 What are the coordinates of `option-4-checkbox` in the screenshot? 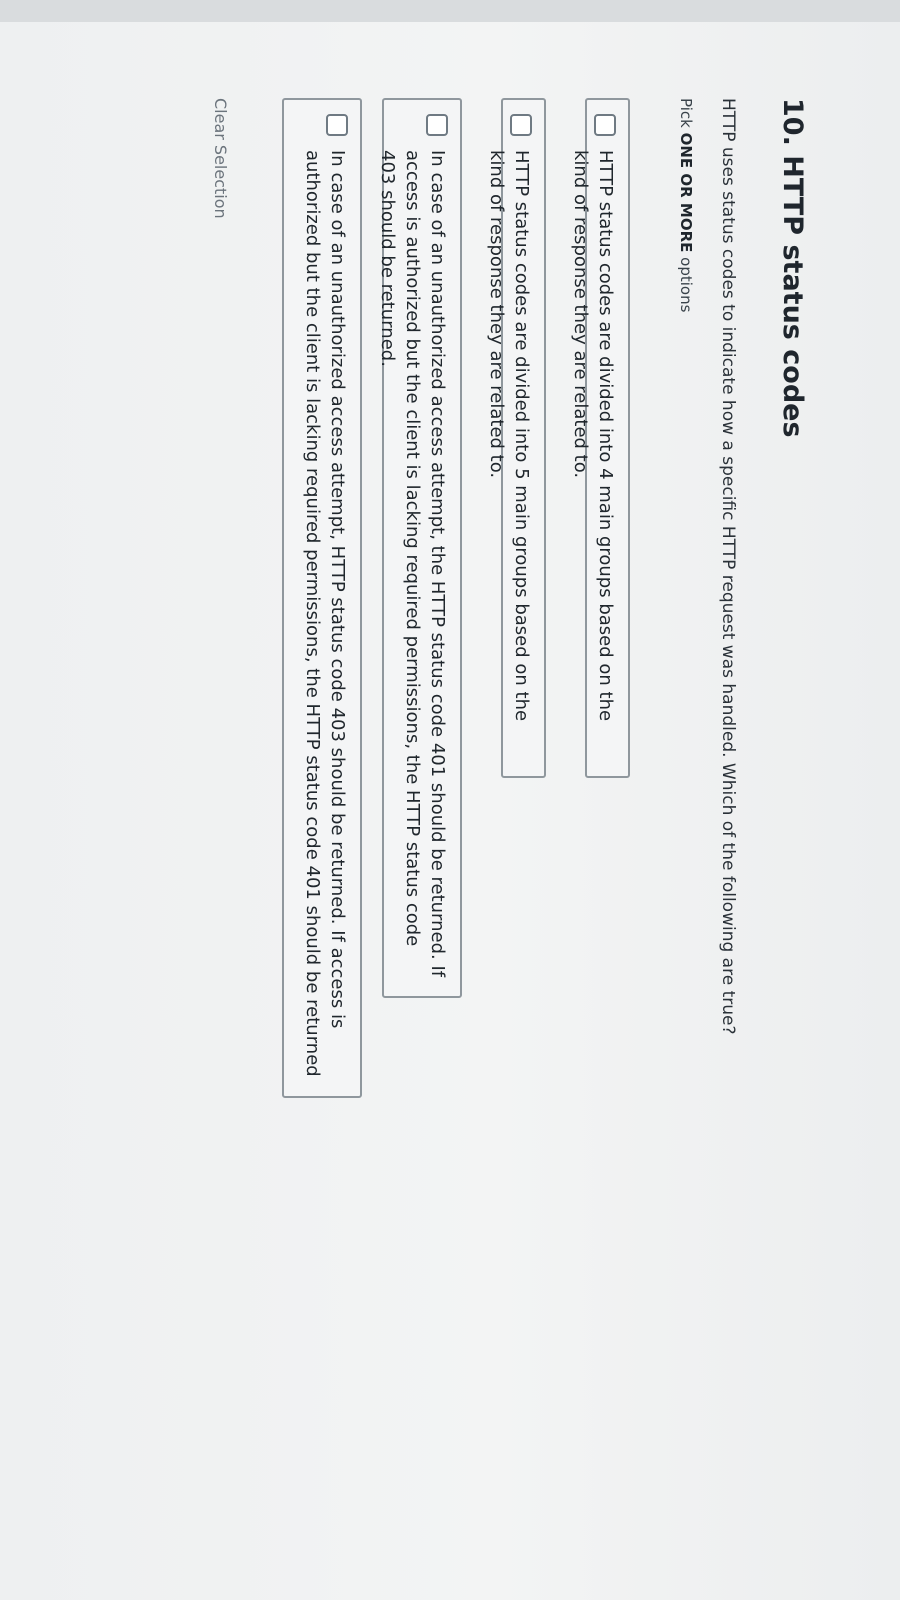 It's located at (337, 125).